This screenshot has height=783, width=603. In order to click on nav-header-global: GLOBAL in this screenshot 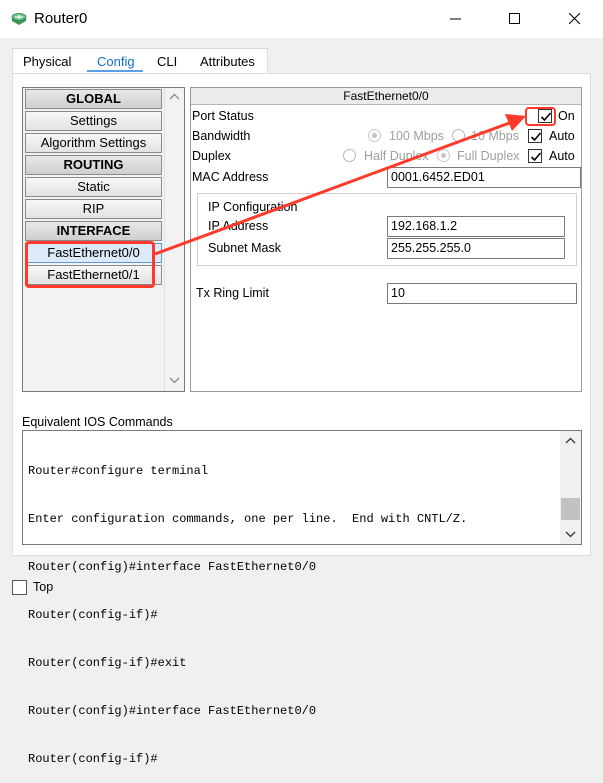, I will do `click(93, 99)`.